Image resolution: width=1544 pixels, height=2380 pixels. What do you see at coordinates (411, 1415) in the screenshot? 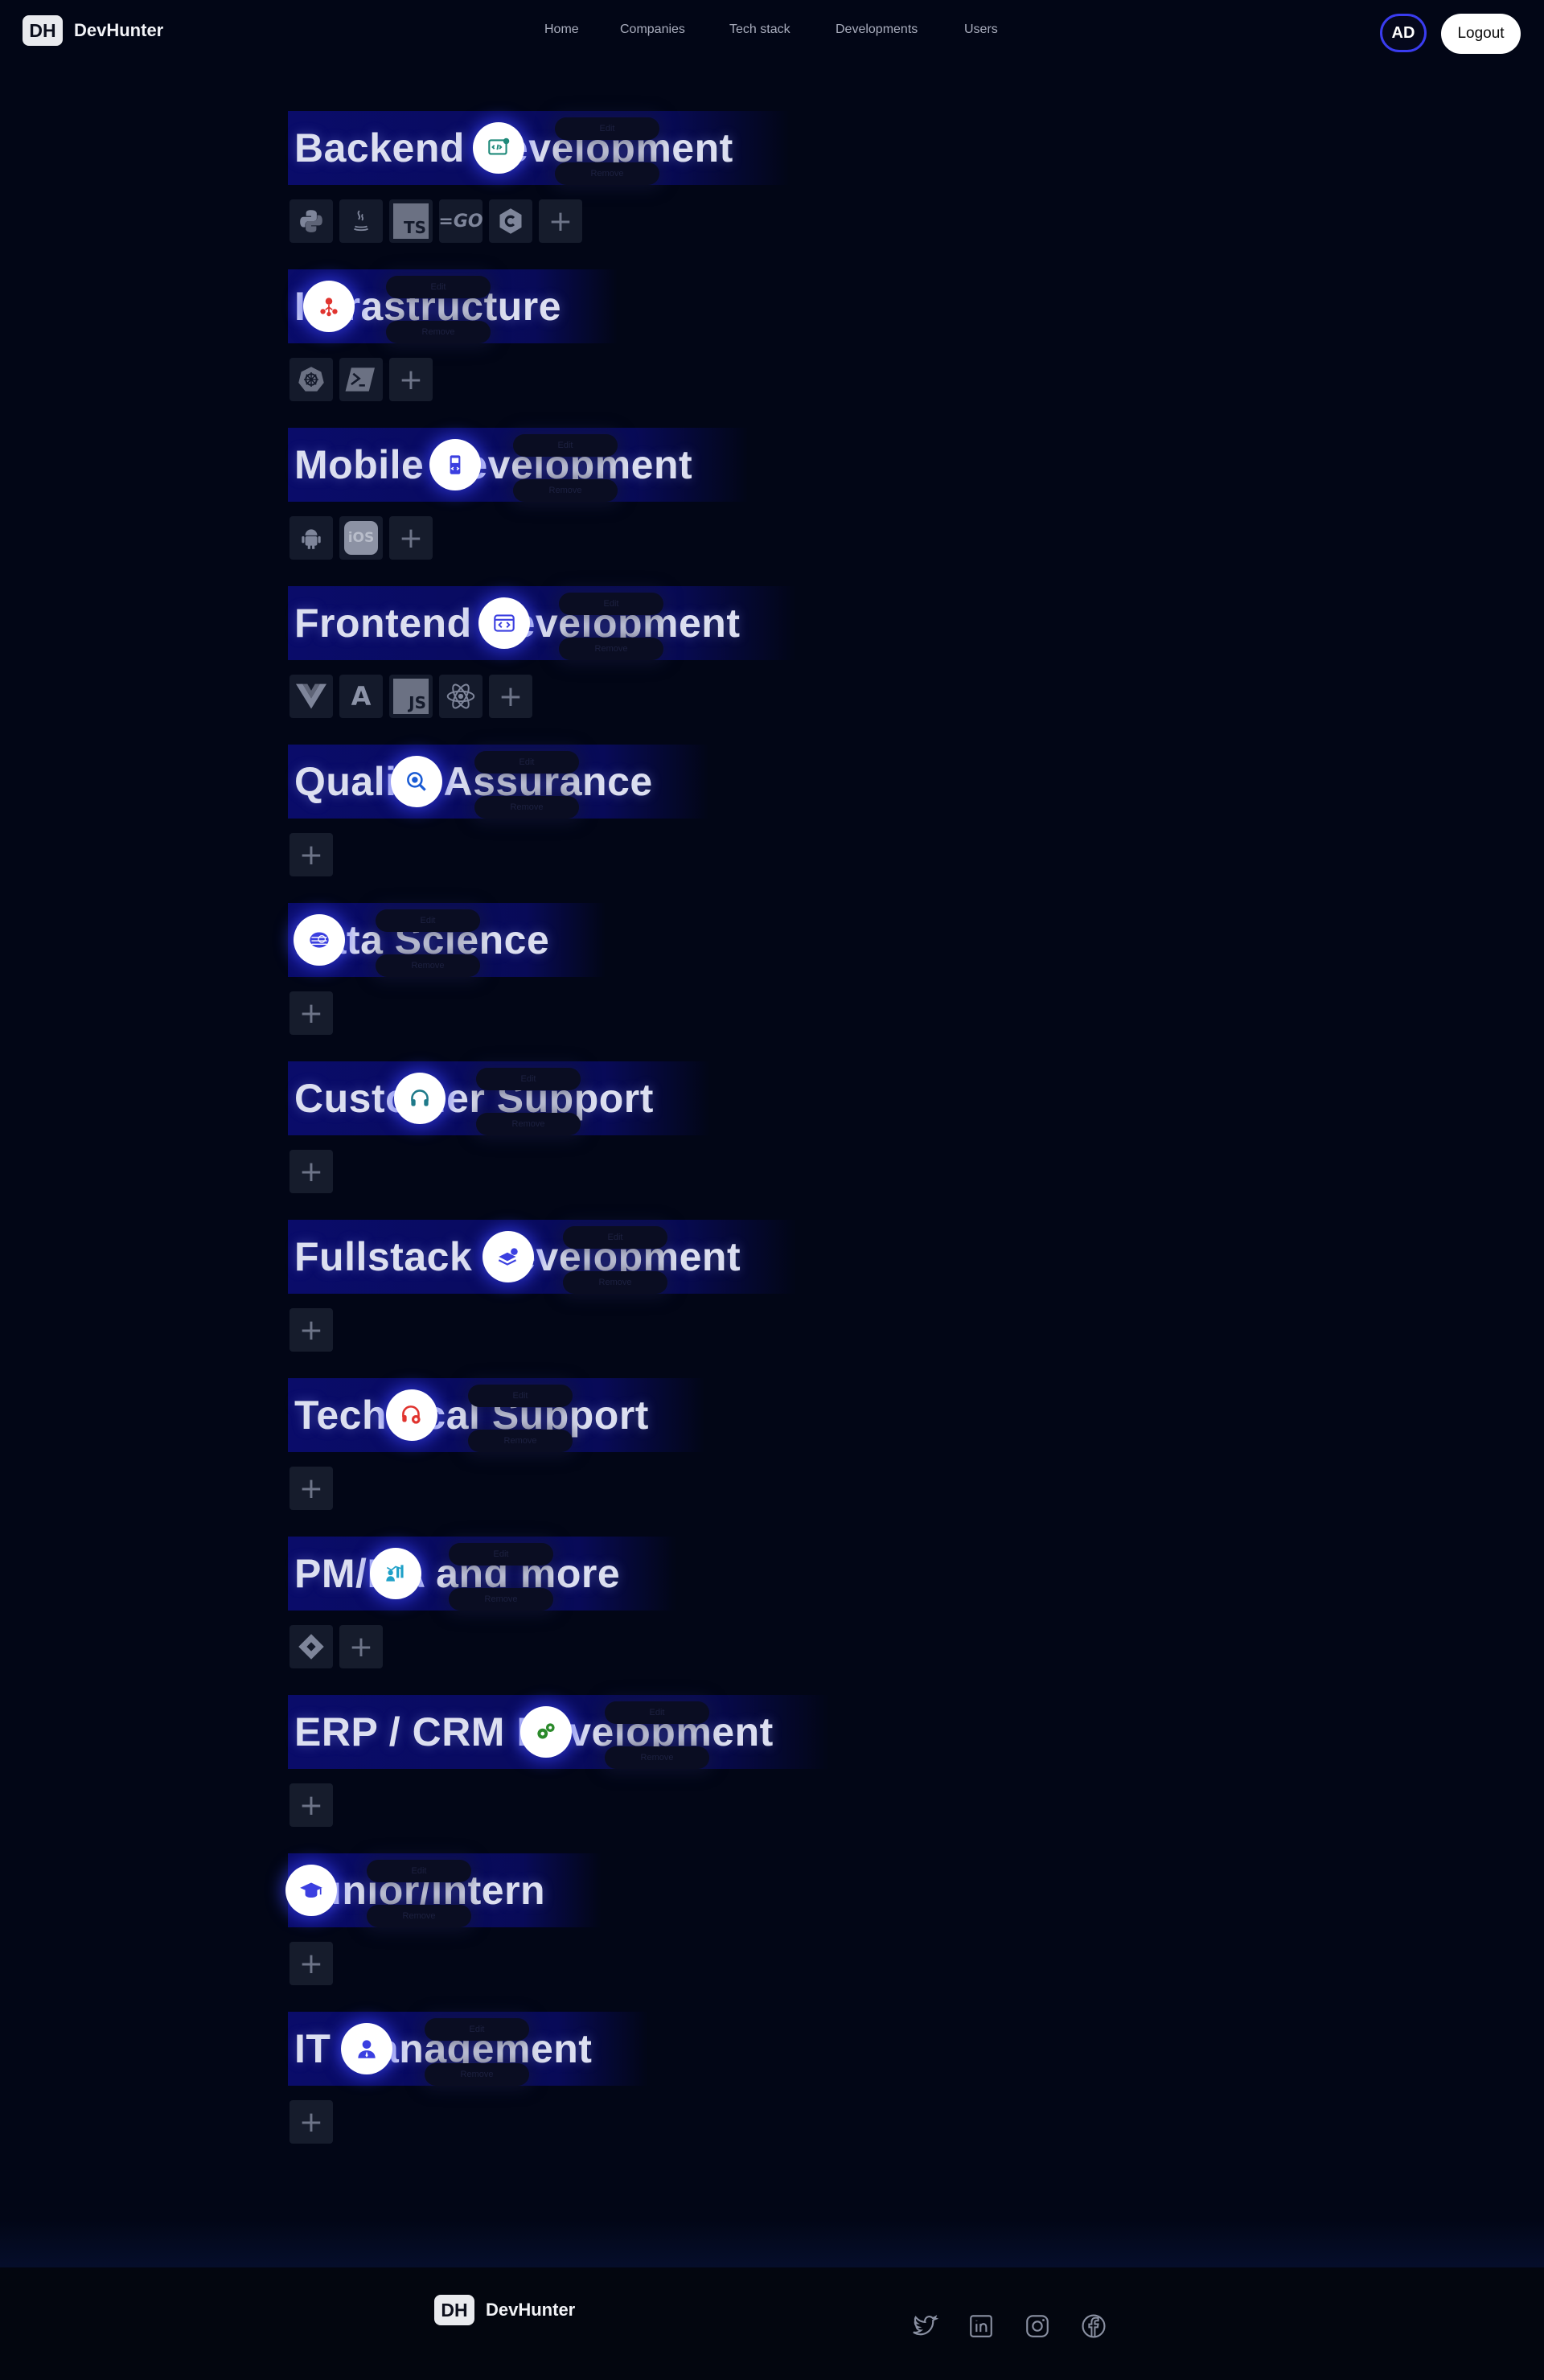
I see `headset-gear-icon` at bounding box center [411, 1415].